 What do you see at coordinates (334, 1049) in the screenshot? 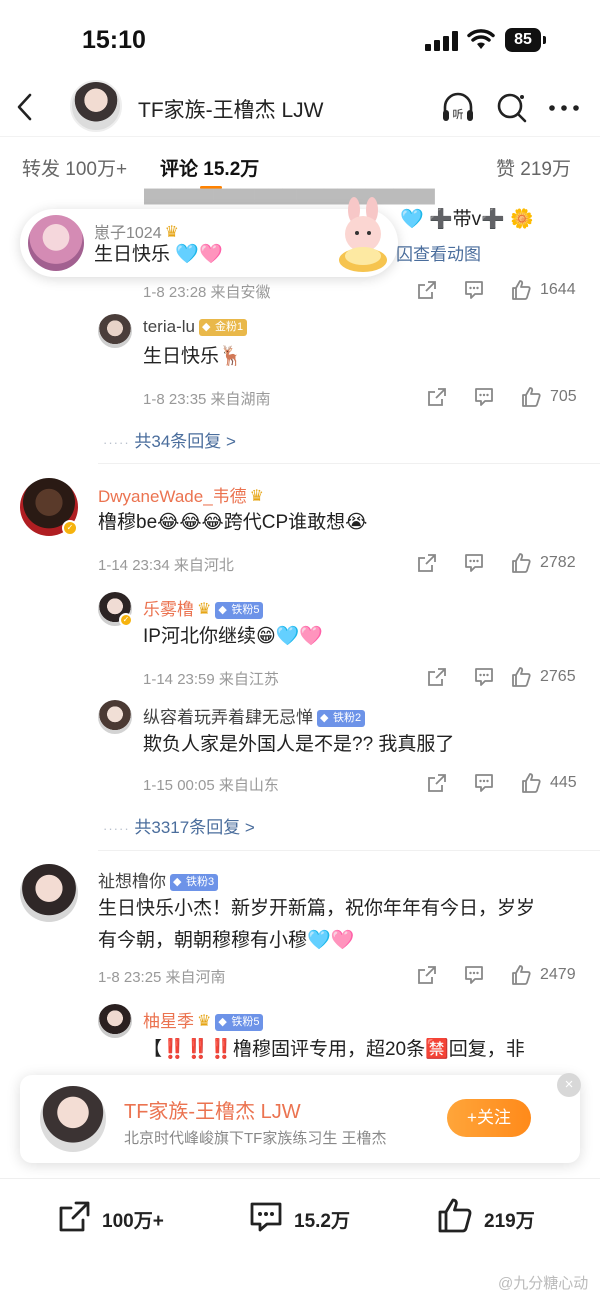
I see `reply-text: 【‼️‼️‼️橹穆固评专用，超20条🈲回复，非` at bounding box center [334, 1049].